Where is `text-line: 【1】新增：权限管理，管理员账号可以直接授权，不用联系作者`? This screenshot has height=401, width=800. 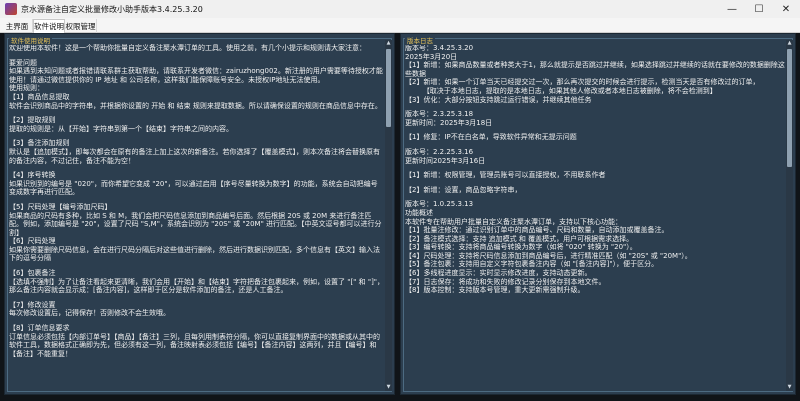 text-line: 【1】新增：权限管理，管理员账号可以直接授权，不用联系作者 is located at coordinates (505, 175).